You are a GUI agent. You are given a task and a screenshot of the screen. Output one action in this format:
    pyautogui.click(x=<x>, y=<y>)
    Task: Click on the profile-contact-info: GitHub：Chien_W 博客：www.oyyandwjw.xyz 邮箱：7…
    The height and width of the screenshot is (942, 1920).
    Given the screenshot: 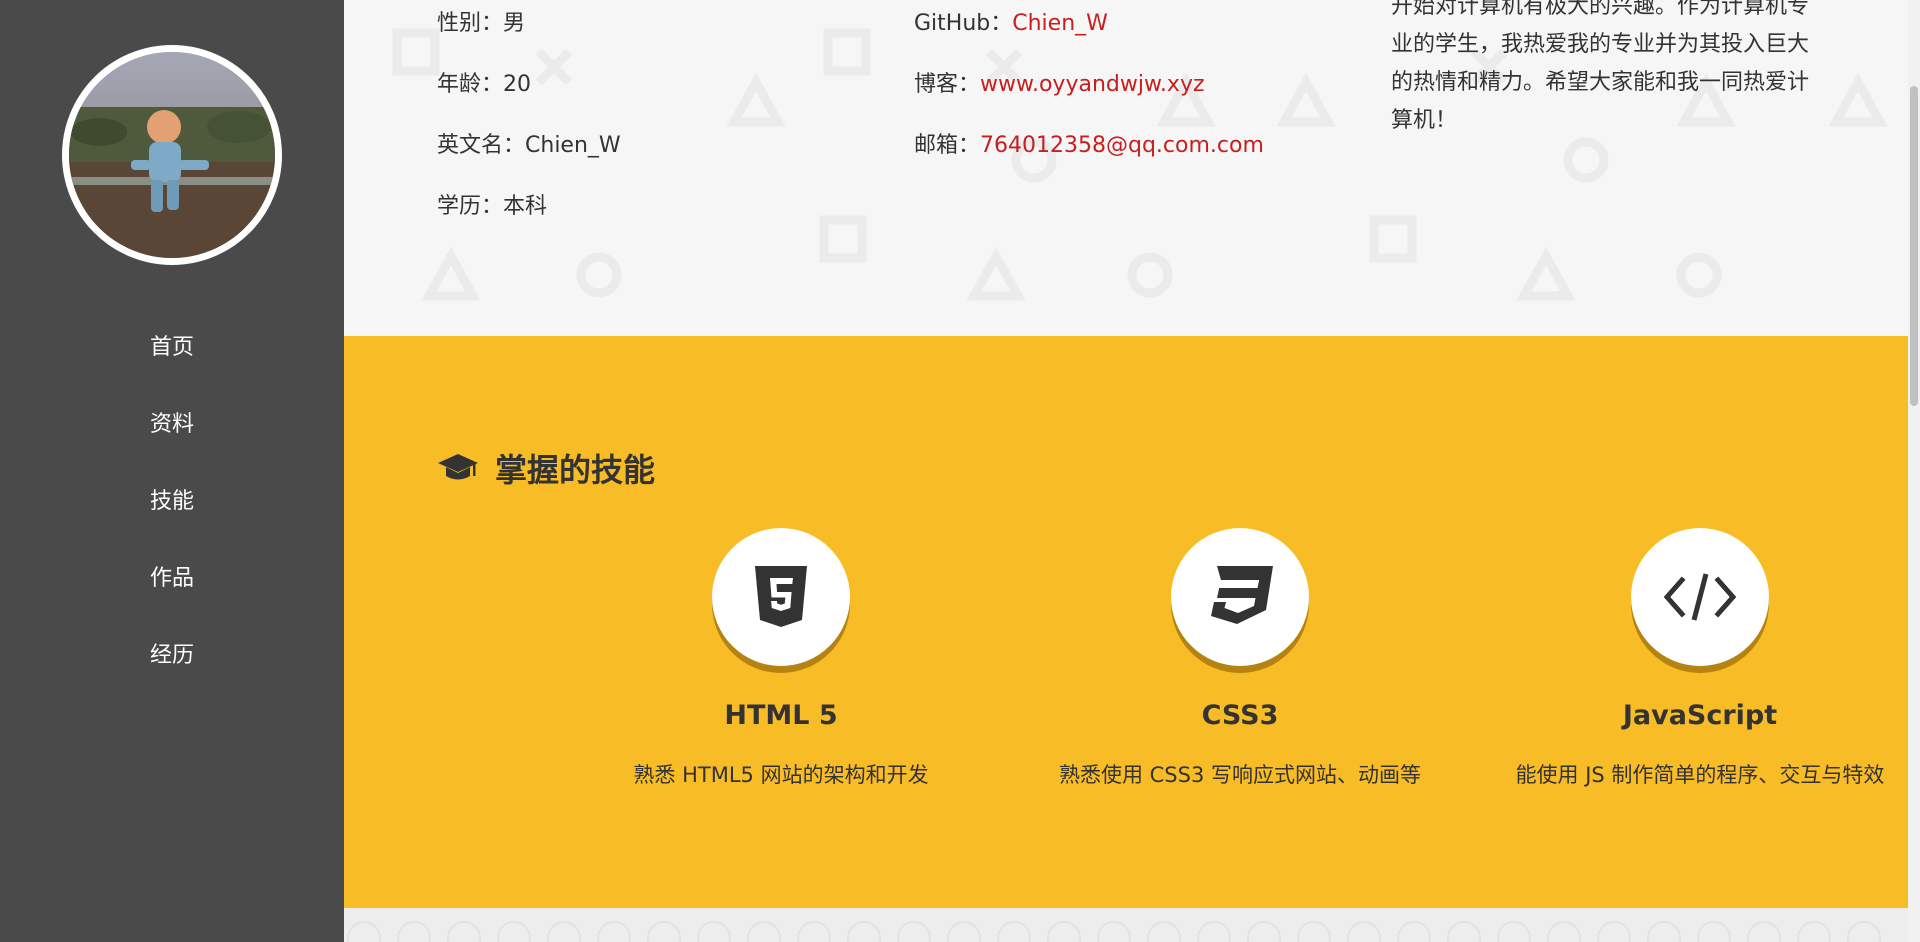 What is the action you would take?
    pyautogui.click(x=1089, y=91)
    